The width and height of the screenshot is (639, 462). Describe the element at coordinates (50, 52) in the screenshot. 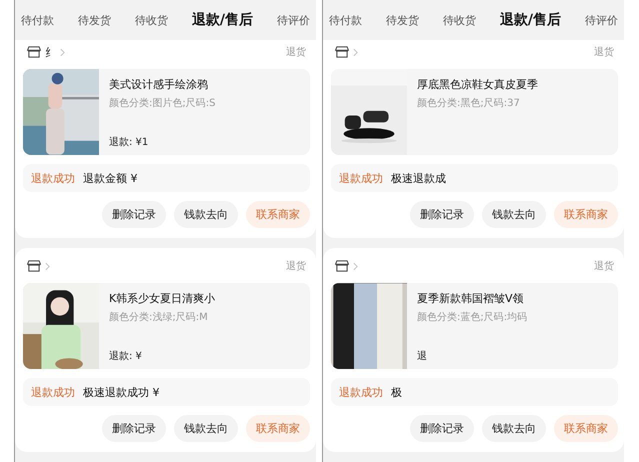

I see `shop-name: 纟` at that location.